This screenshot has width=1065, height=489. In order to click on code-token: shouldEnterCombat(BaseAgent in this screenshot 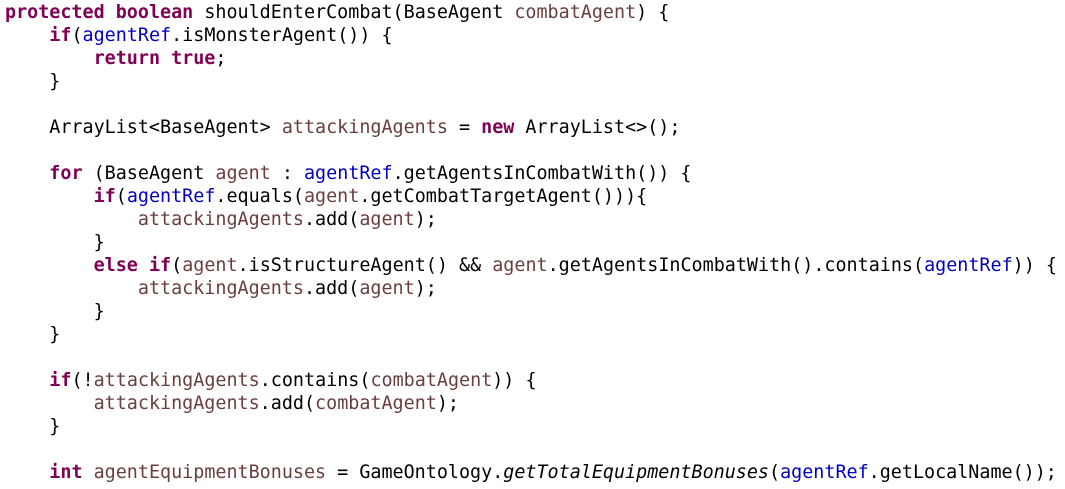, I will do `click(354, 12)`.